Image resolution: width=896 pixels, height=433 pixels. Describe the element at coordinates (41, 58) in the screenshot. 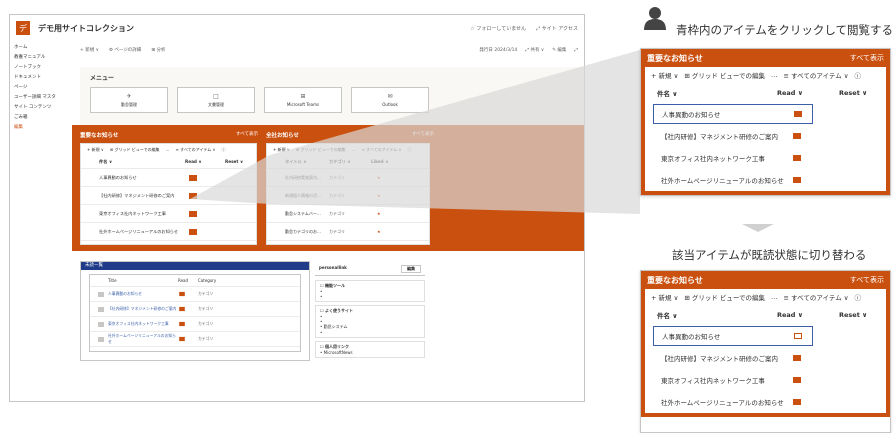

I see `nav-item: 教養マニュアル` at that location.